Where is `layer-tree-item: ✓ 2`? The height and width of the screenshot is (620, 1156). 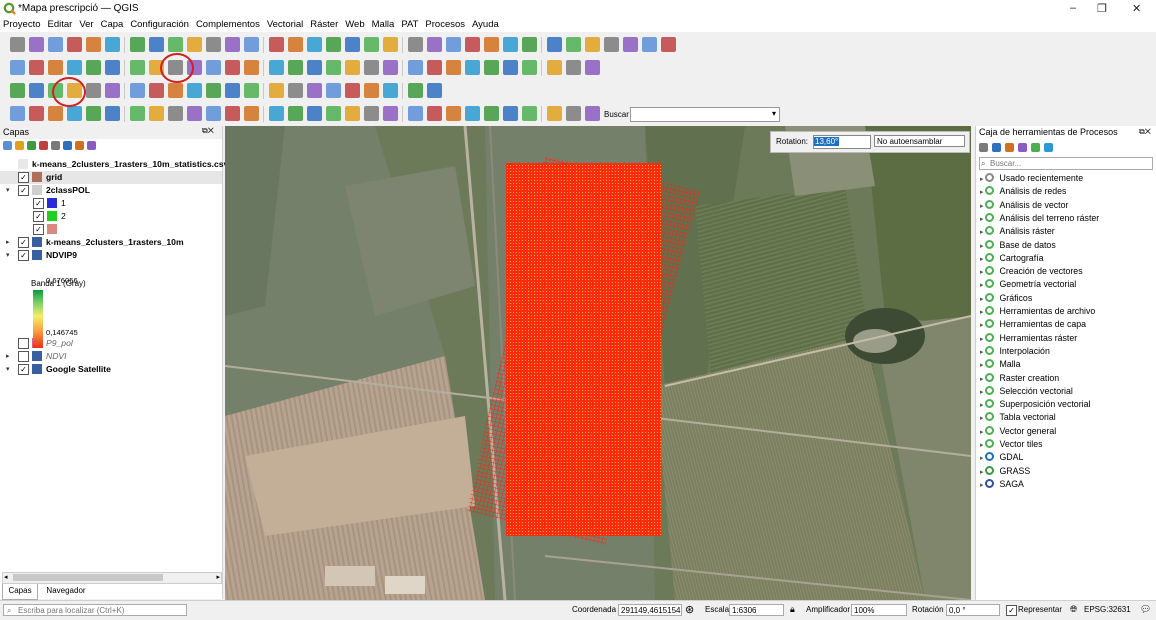
layer-tree-item: ✓ 2 is located at coordinates (111, 216).